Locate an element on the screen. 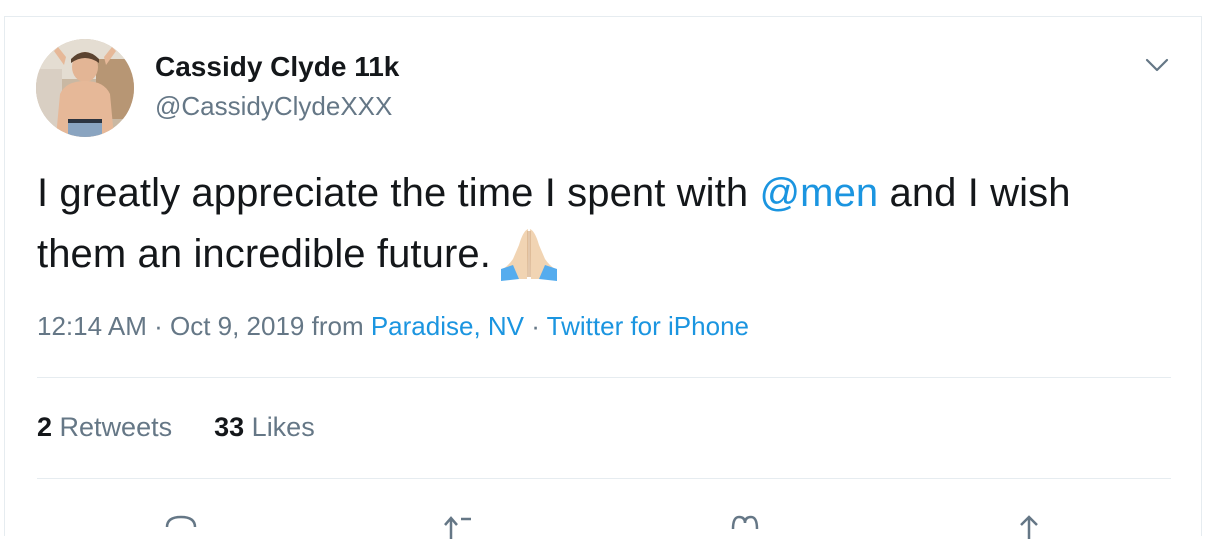 The image size is (1214, 544). from-label: from is located at coordinates (337, 326).